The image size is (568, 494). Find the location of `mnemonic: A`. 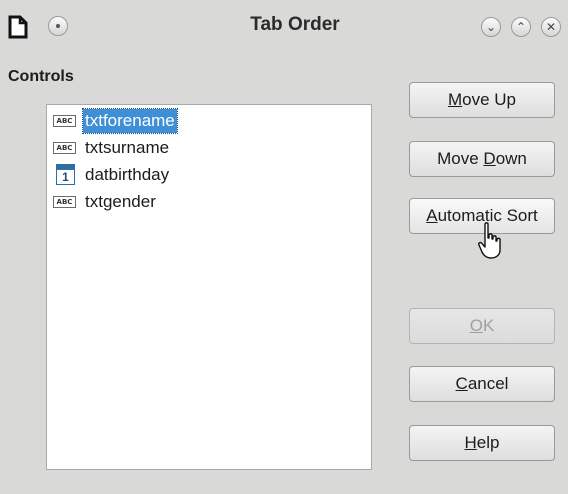

mnemonic: A is located at coordinates (432, 215).